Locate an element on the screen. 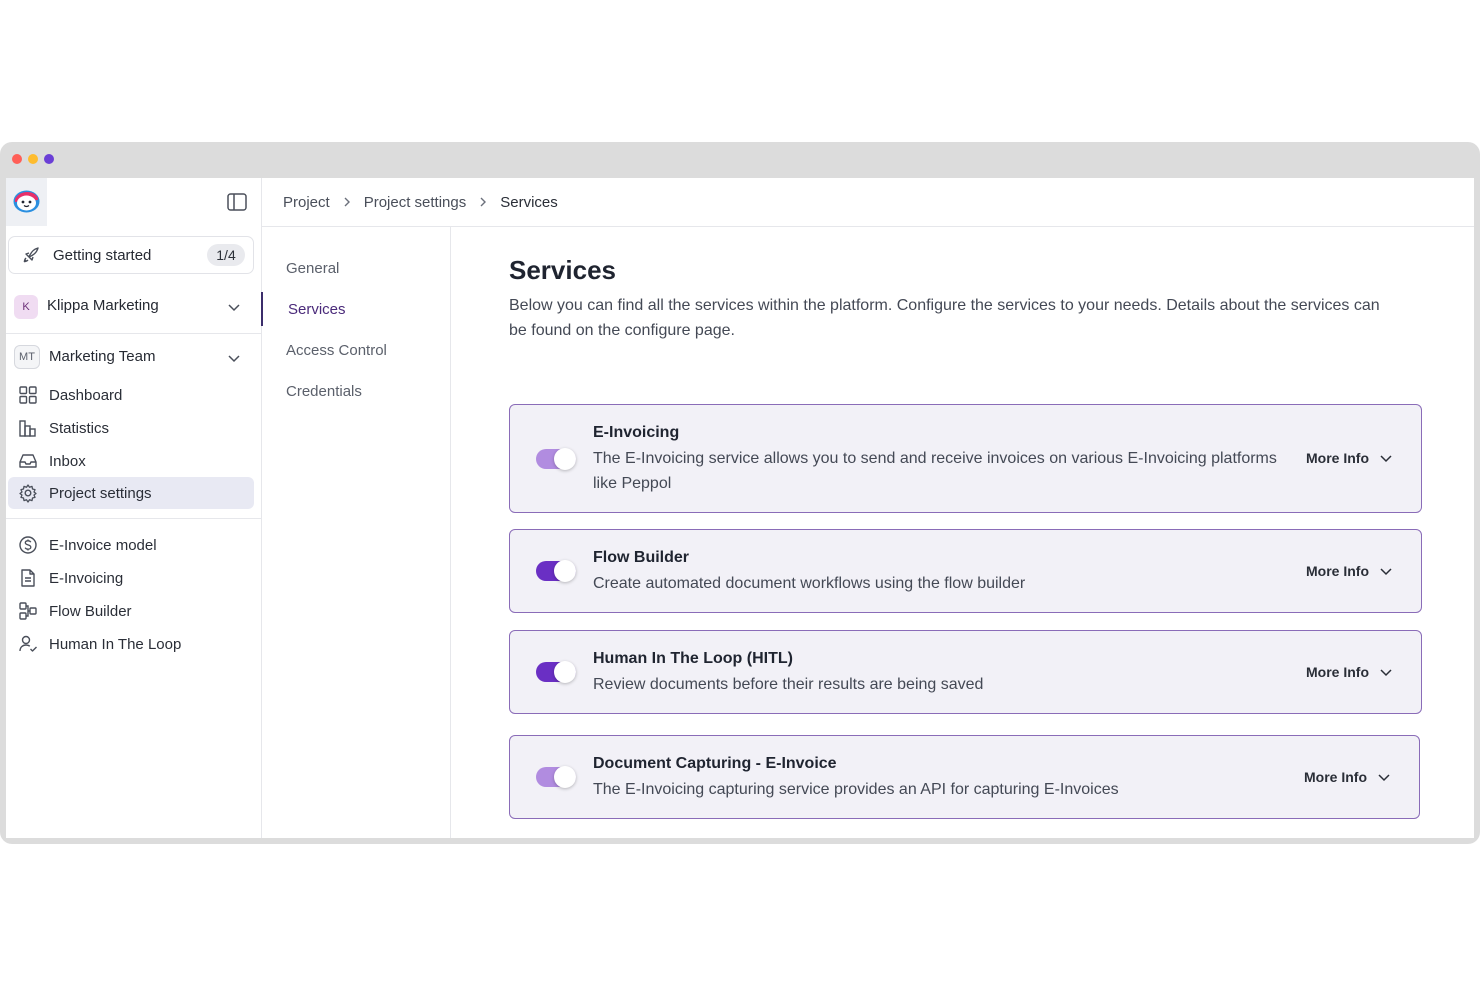 Image resolution: width=1480 pixels, height=987 pixels. team-selector-label: Marketing Team is located at coordinates (102, 356).